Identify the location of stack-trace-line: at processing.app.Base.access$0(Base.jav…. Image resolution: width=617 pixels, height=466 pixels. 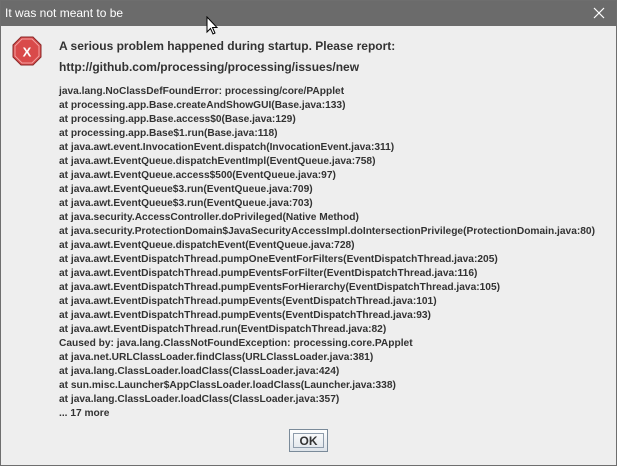
(177, 119).